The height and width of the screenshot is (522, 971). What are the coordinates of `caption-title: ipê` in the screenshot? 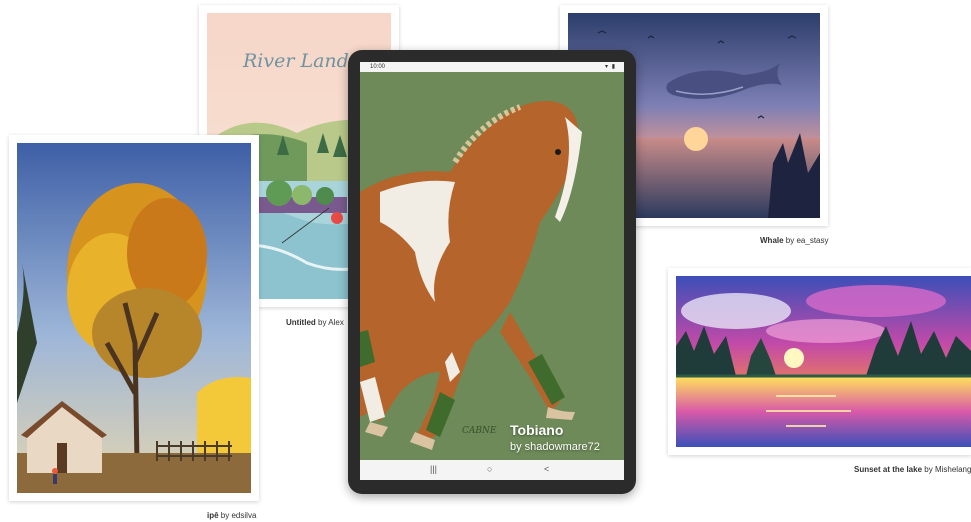 It's located at (213, 515).